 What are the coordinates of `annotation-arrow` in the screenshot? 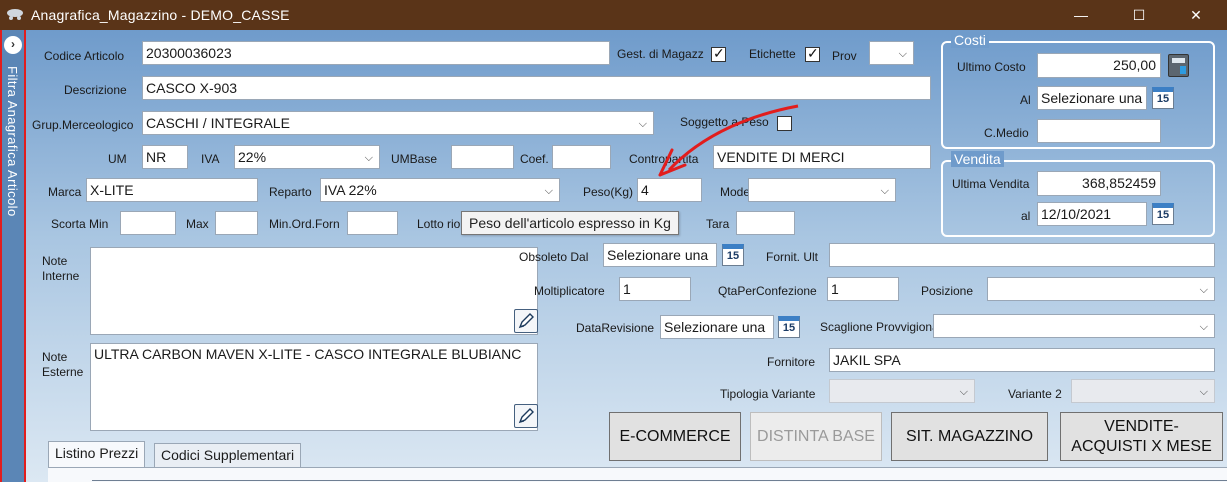 It's located at (728, 140).